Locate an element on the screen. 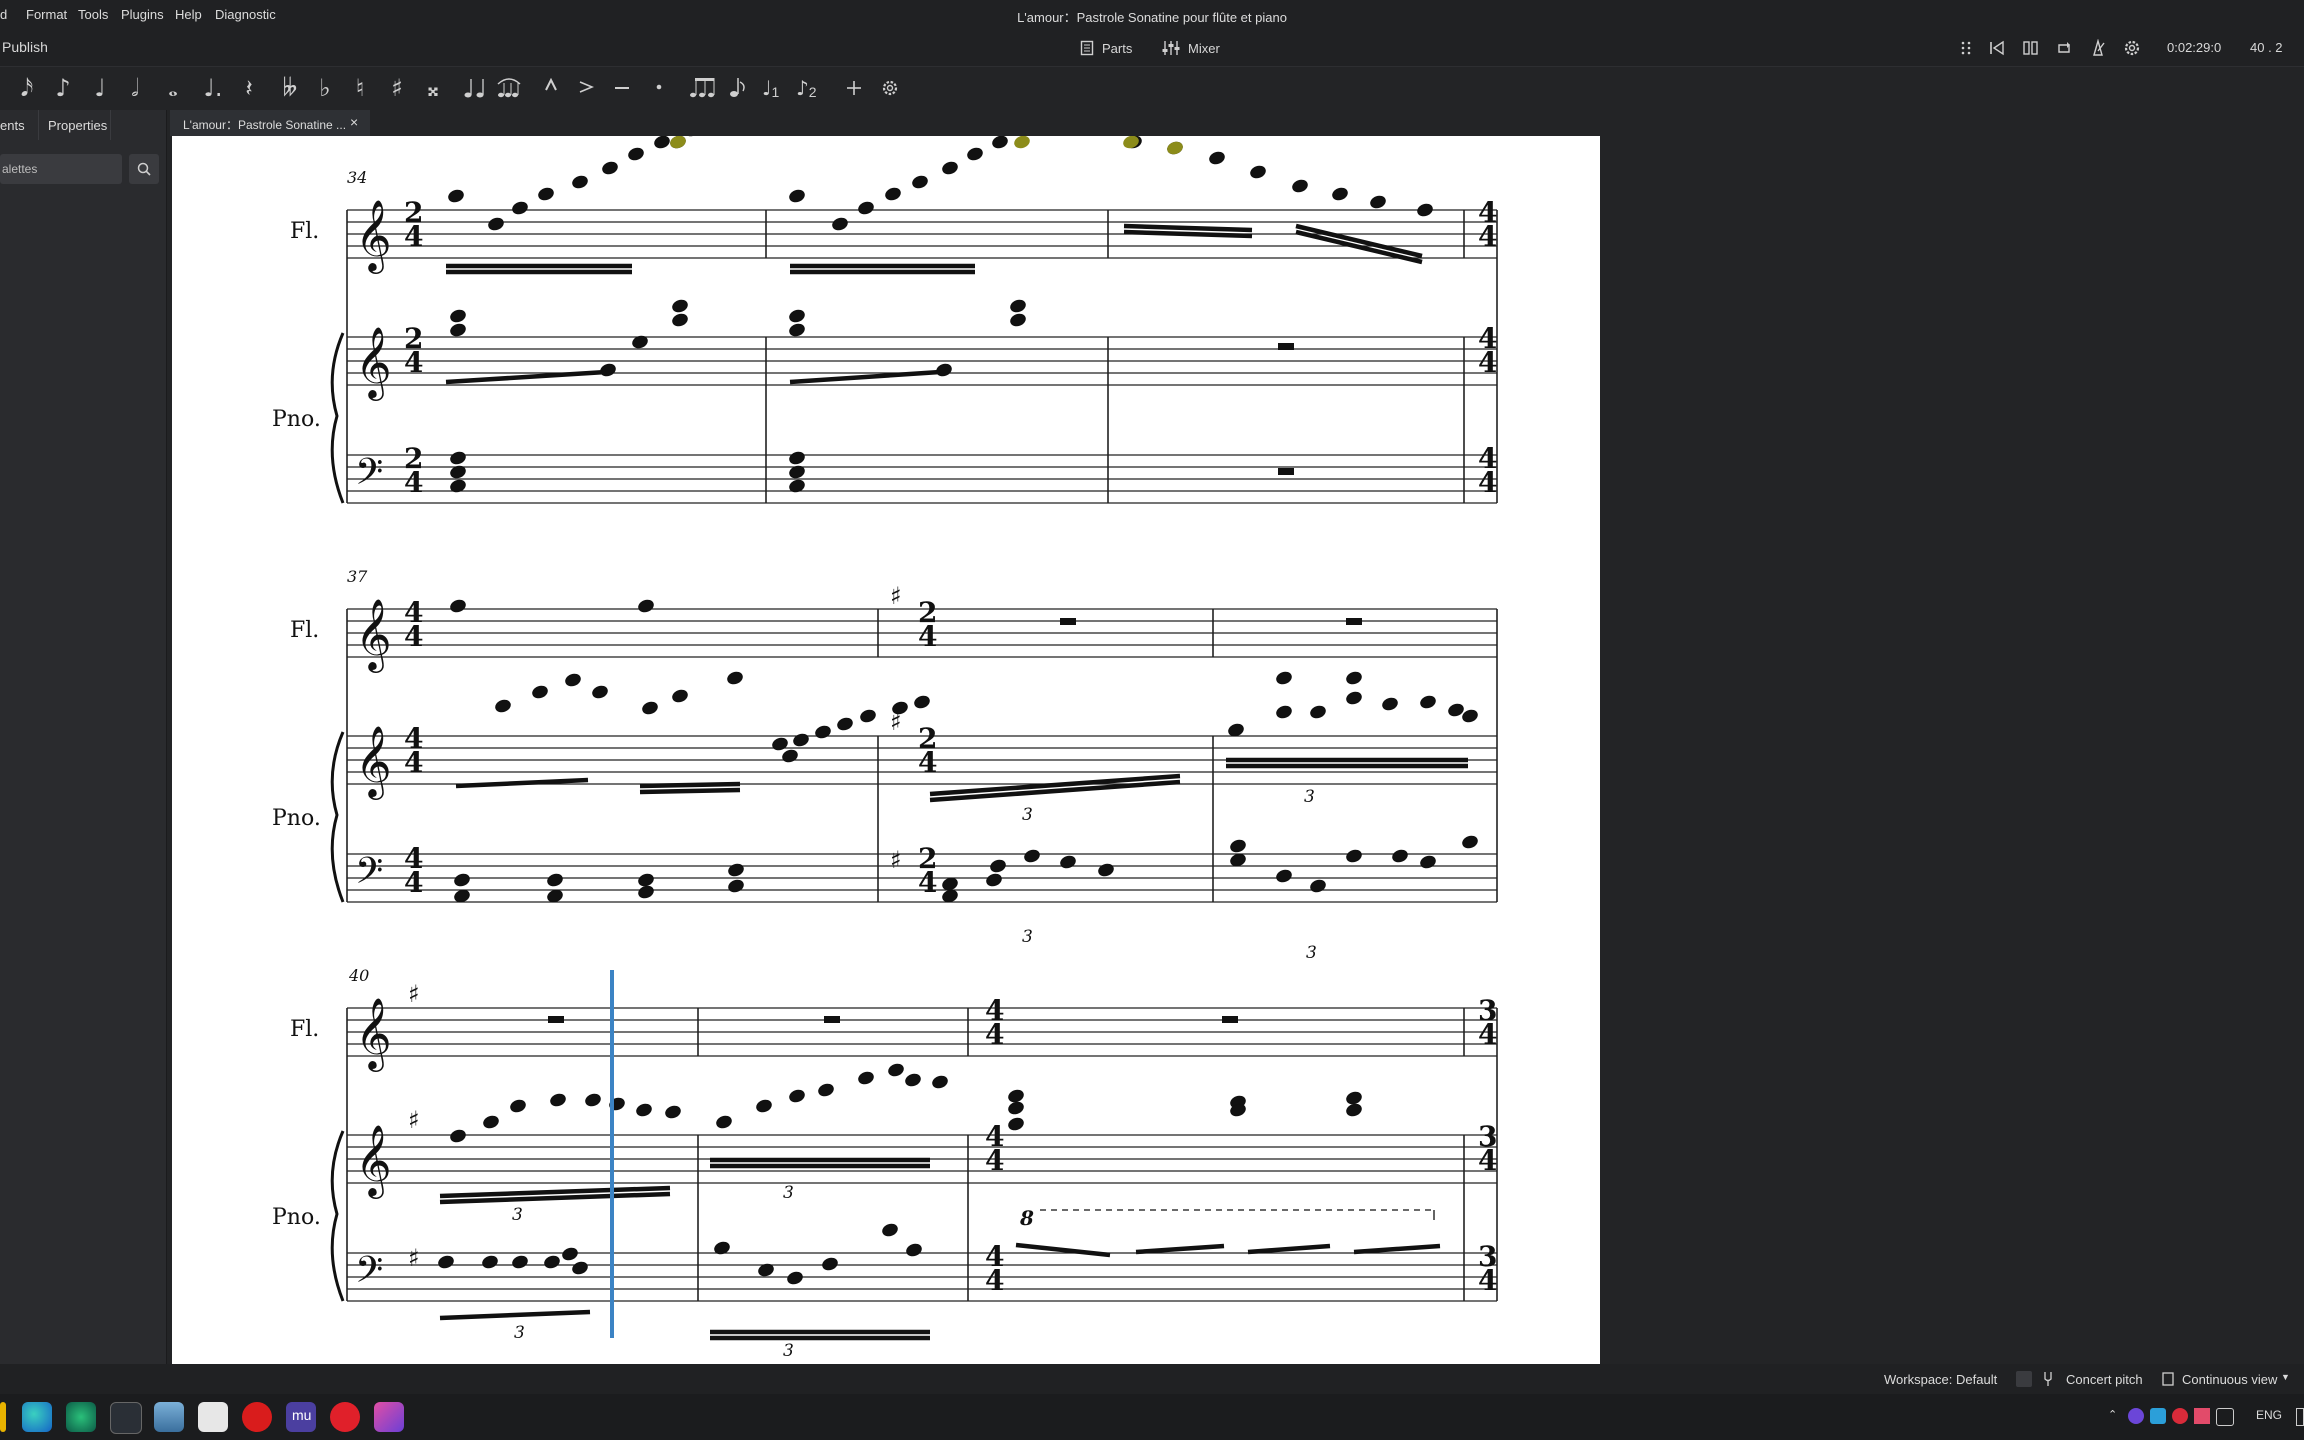  sharp-button: ♯ is located at coordinates (397, 88).